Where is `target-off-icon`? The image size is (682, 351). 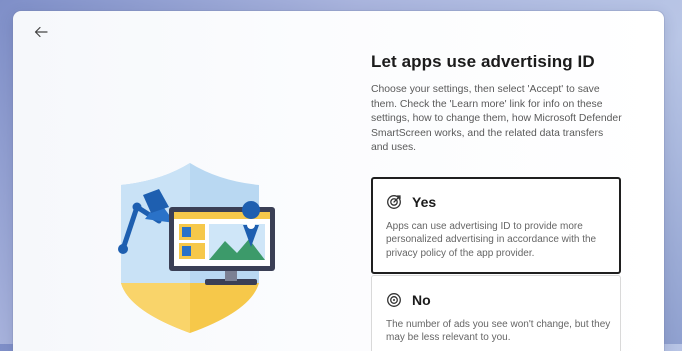 target-off-icon is located at coordinates (394, 300).